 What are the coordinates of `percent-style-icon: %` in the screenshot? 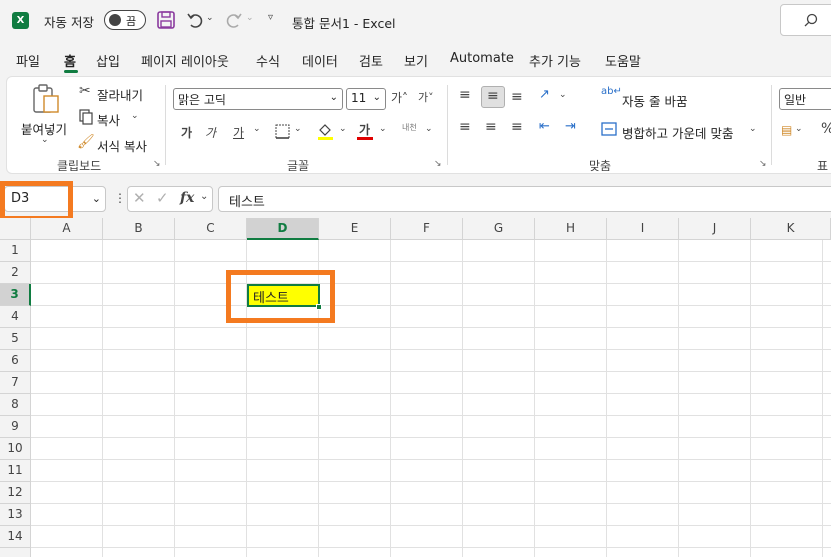 It's located at (826, 129).